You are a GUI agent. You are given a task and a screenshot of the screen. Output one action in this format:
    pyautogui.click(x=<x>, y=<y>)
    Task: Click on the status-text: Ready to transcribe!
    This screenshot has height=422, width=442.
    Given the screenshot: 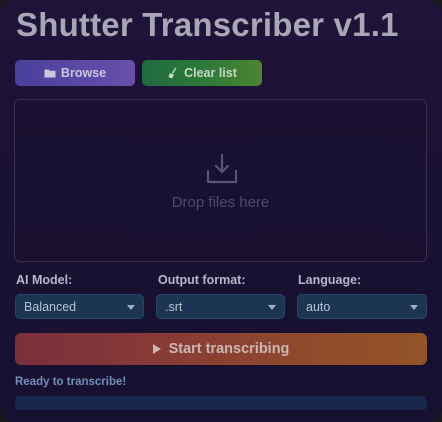 What is the action you would take?
    pyautogui.click(x=71, y=382)
    